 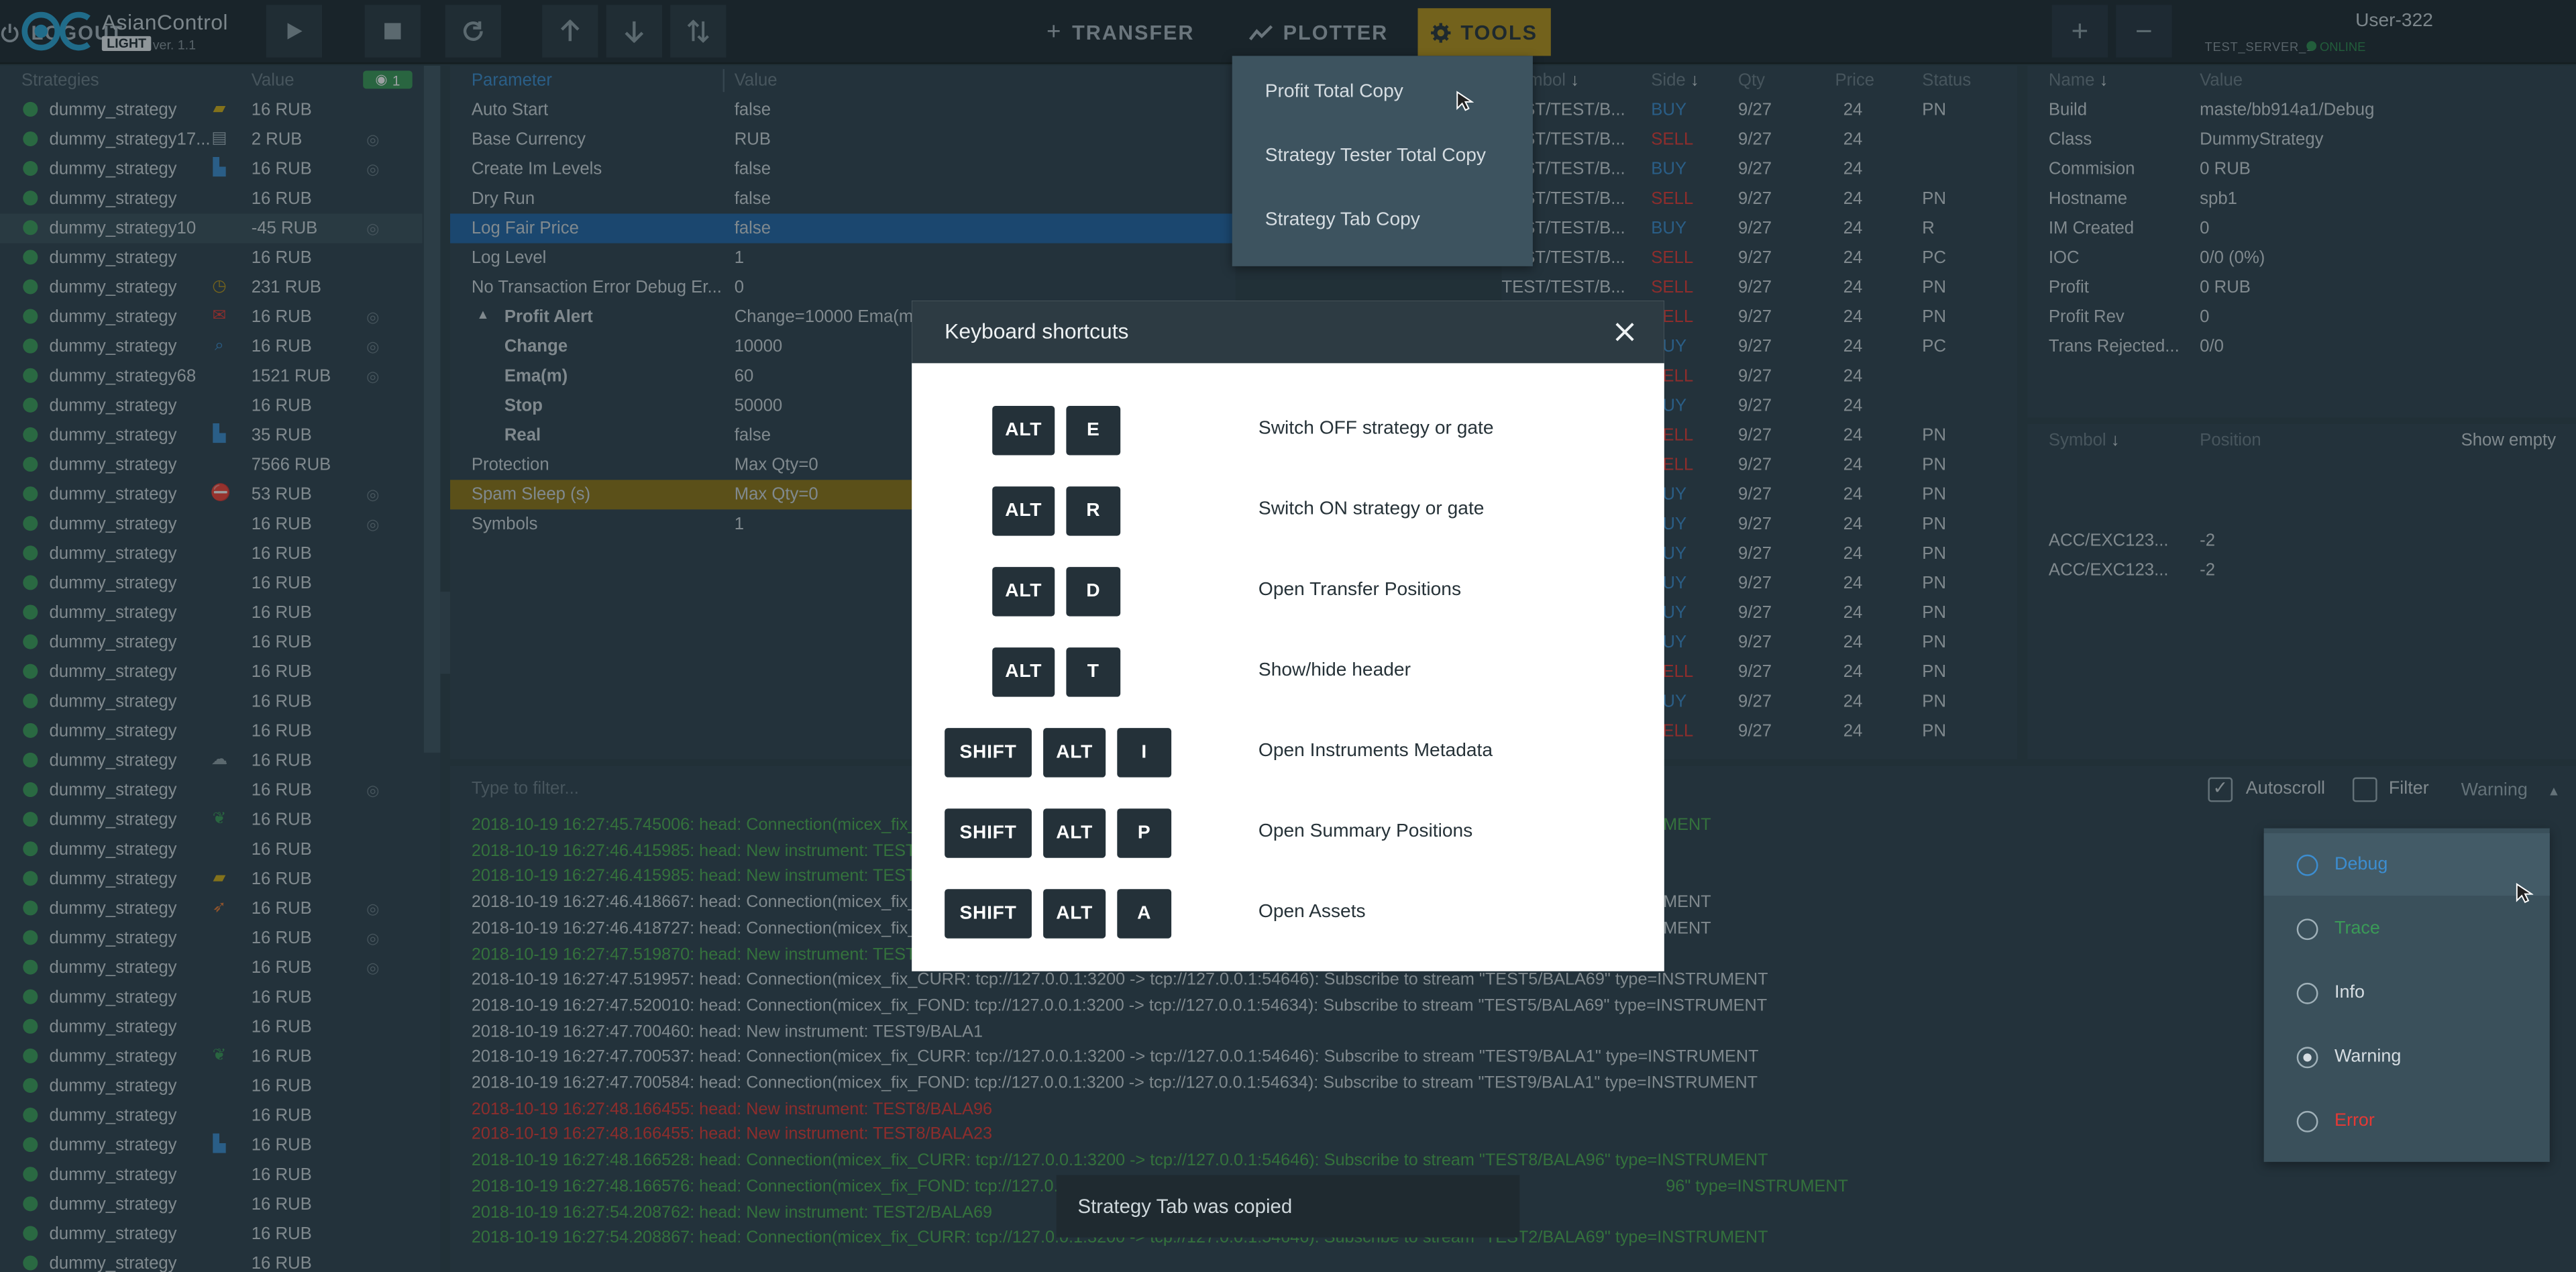 I want to click on shortcut-row: SHIFT ALT P Open Summary Positions, so click(x=1288, y=833).